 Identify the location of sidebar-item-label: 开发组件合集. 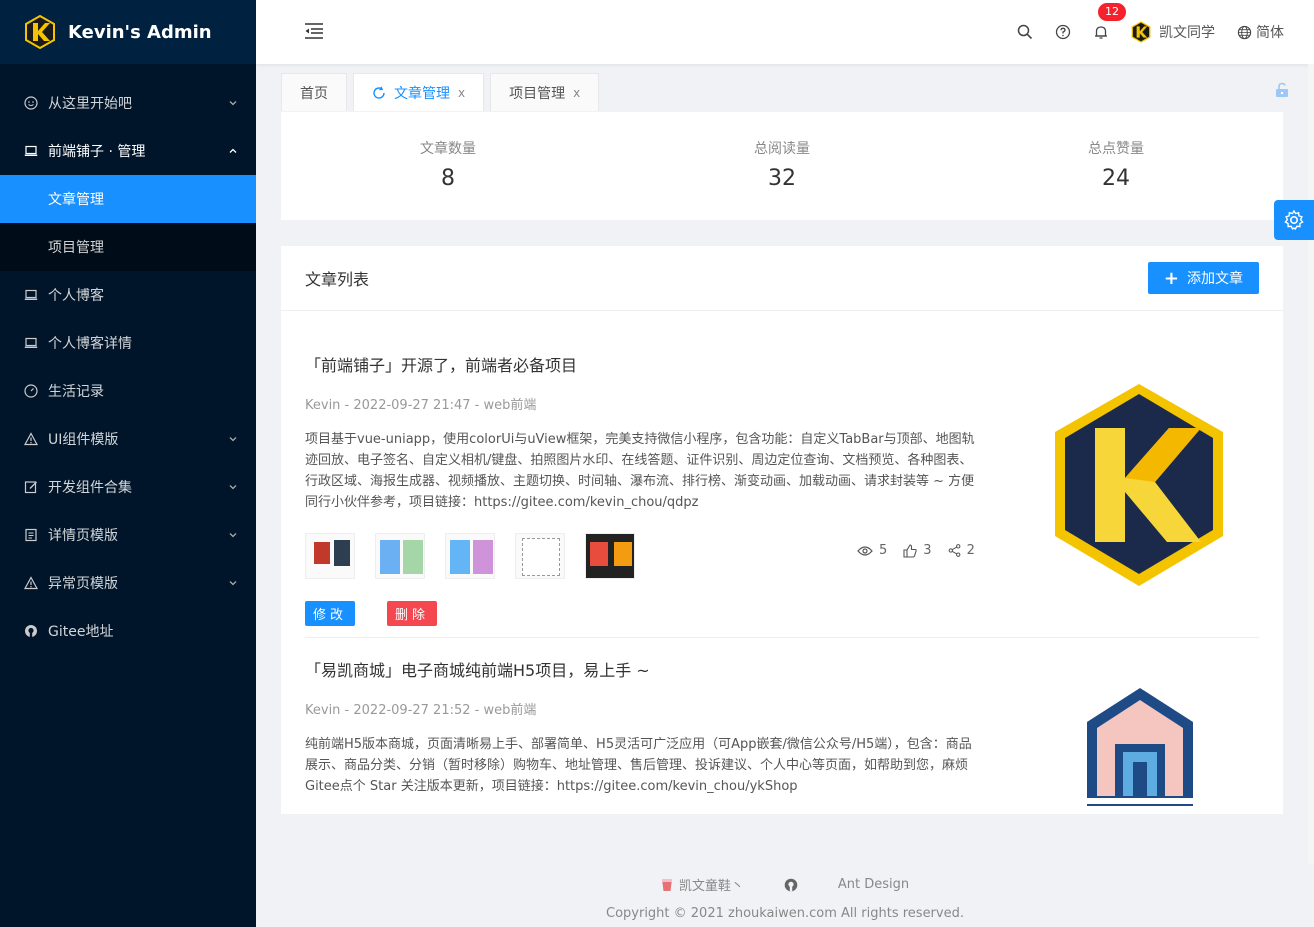
(90, 488).